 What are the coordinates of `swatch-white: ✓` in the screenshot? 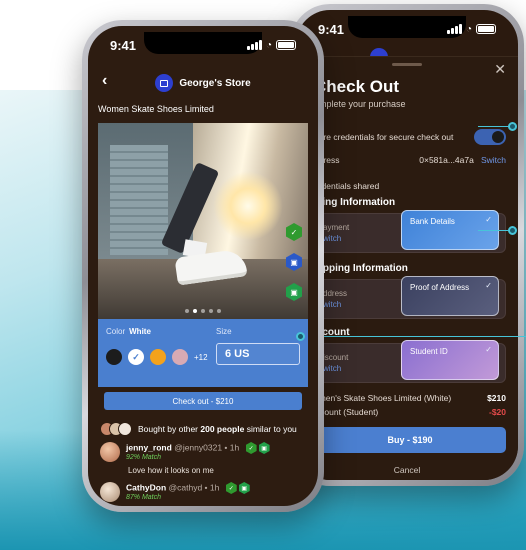 It's located at (136, 357).